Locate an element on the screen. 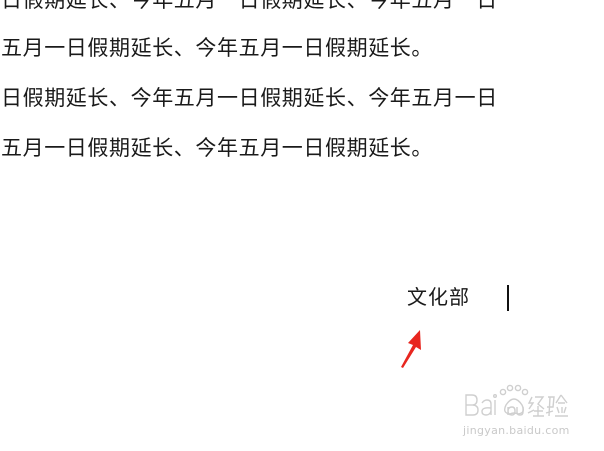 This screenshot has height=451, width=604. baidu-jingyan-logo-icon is located at coordinates (516, 400).